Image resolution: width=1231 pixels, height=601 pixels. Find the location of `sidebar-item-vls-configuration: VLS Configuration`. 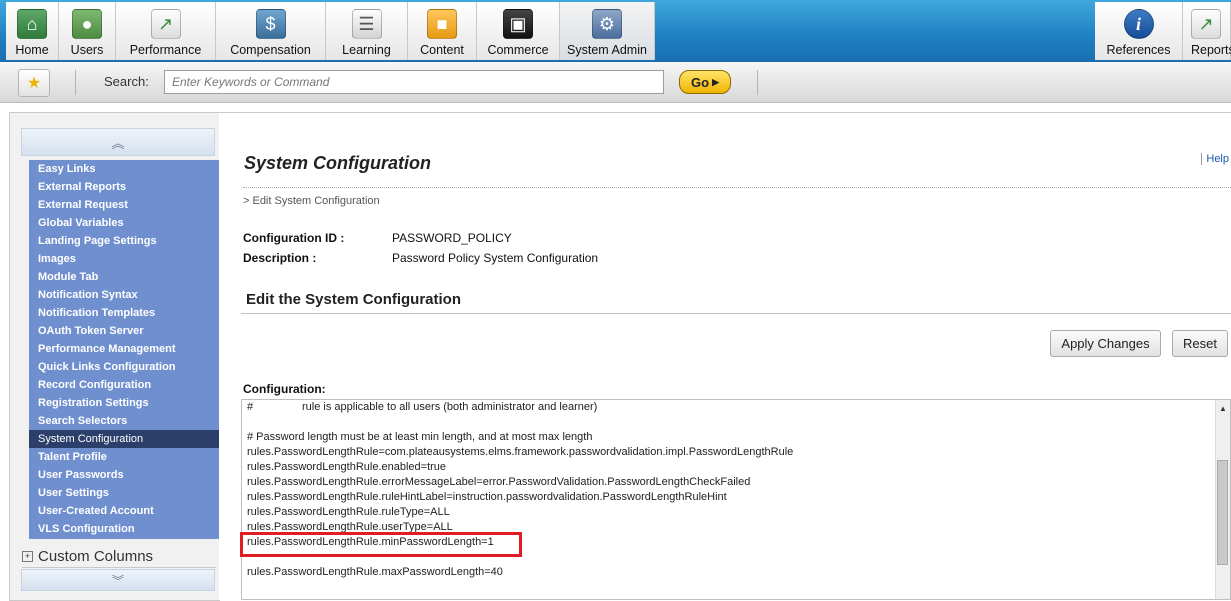

sidebar-item-vls-configuration: VLS Configuration is located at coordinates (127, 529).